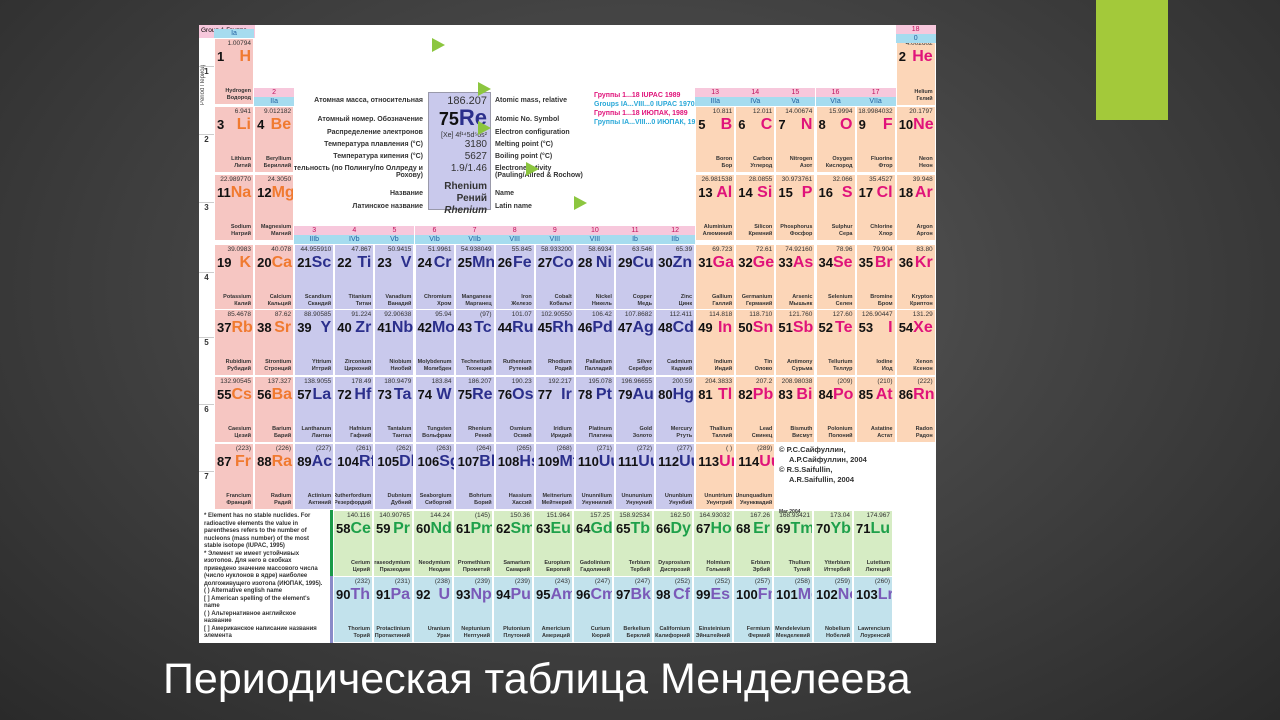 Image resolution: width=1280 pixels, height=720 pixels. Describe the element at coordinates (755, 277) in the screenshot. I see `element-ge: 72.61 32 Ge Germanium Германий` at that location.